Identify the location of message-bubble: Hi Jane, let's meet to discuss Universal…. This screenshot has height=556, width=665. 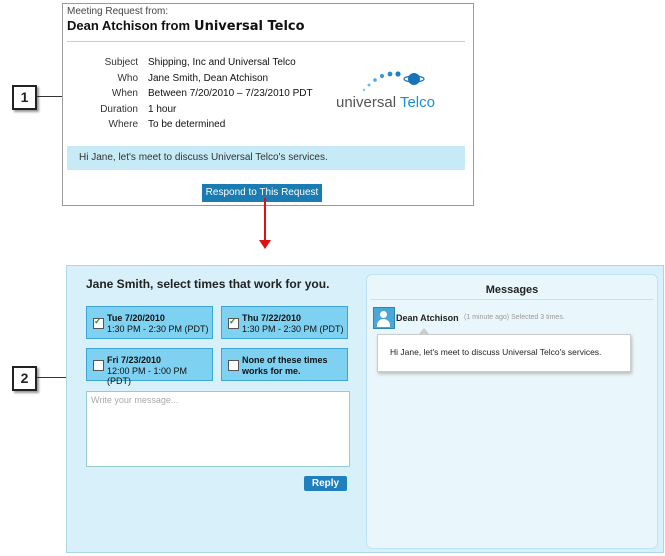
(504, 350).